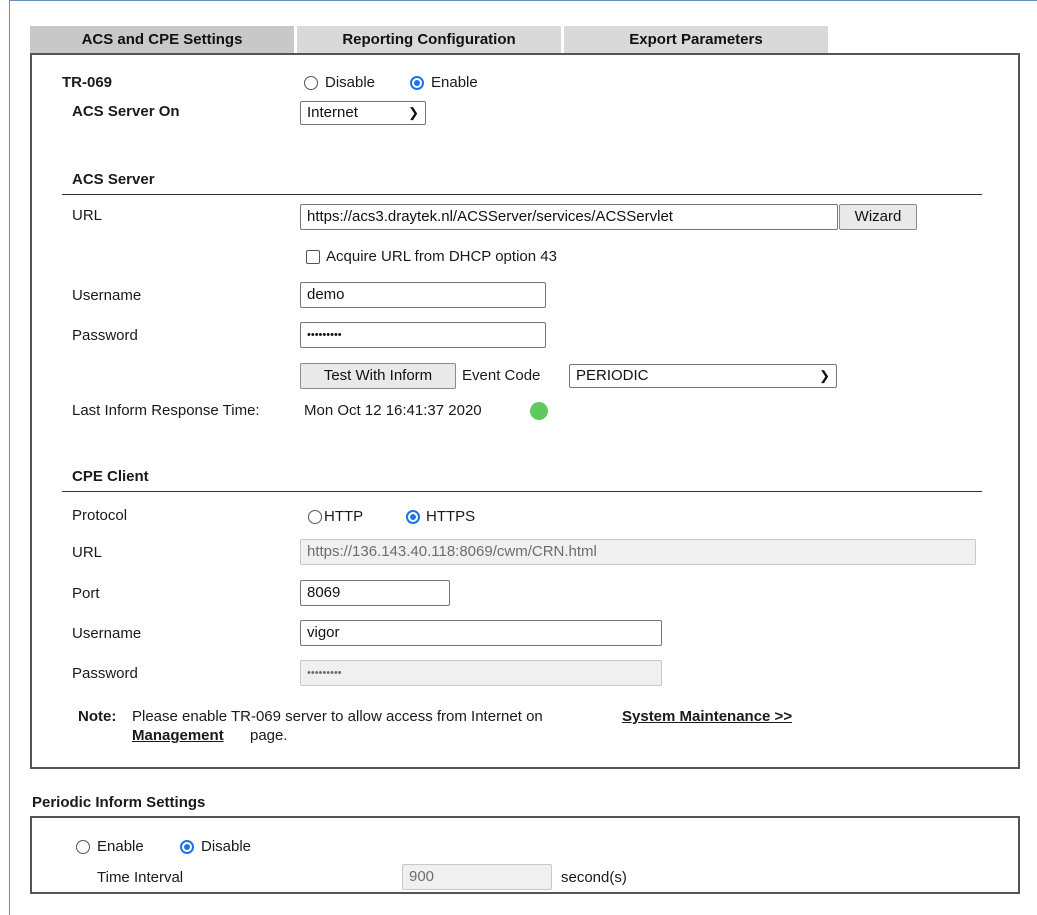 The image size is (1037, 915). What do you see at coordinates (119, 802) in the screenshot?
I see `periodic-inform-heading: Periodic Inform Settings` at bounding box center [119, 802].